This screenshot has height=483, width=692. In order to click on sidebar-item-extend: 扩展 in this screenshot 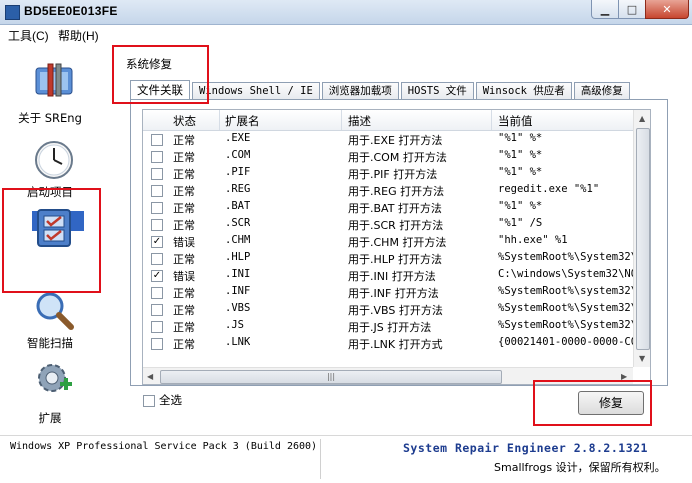, I will do `click(50, 392)`.